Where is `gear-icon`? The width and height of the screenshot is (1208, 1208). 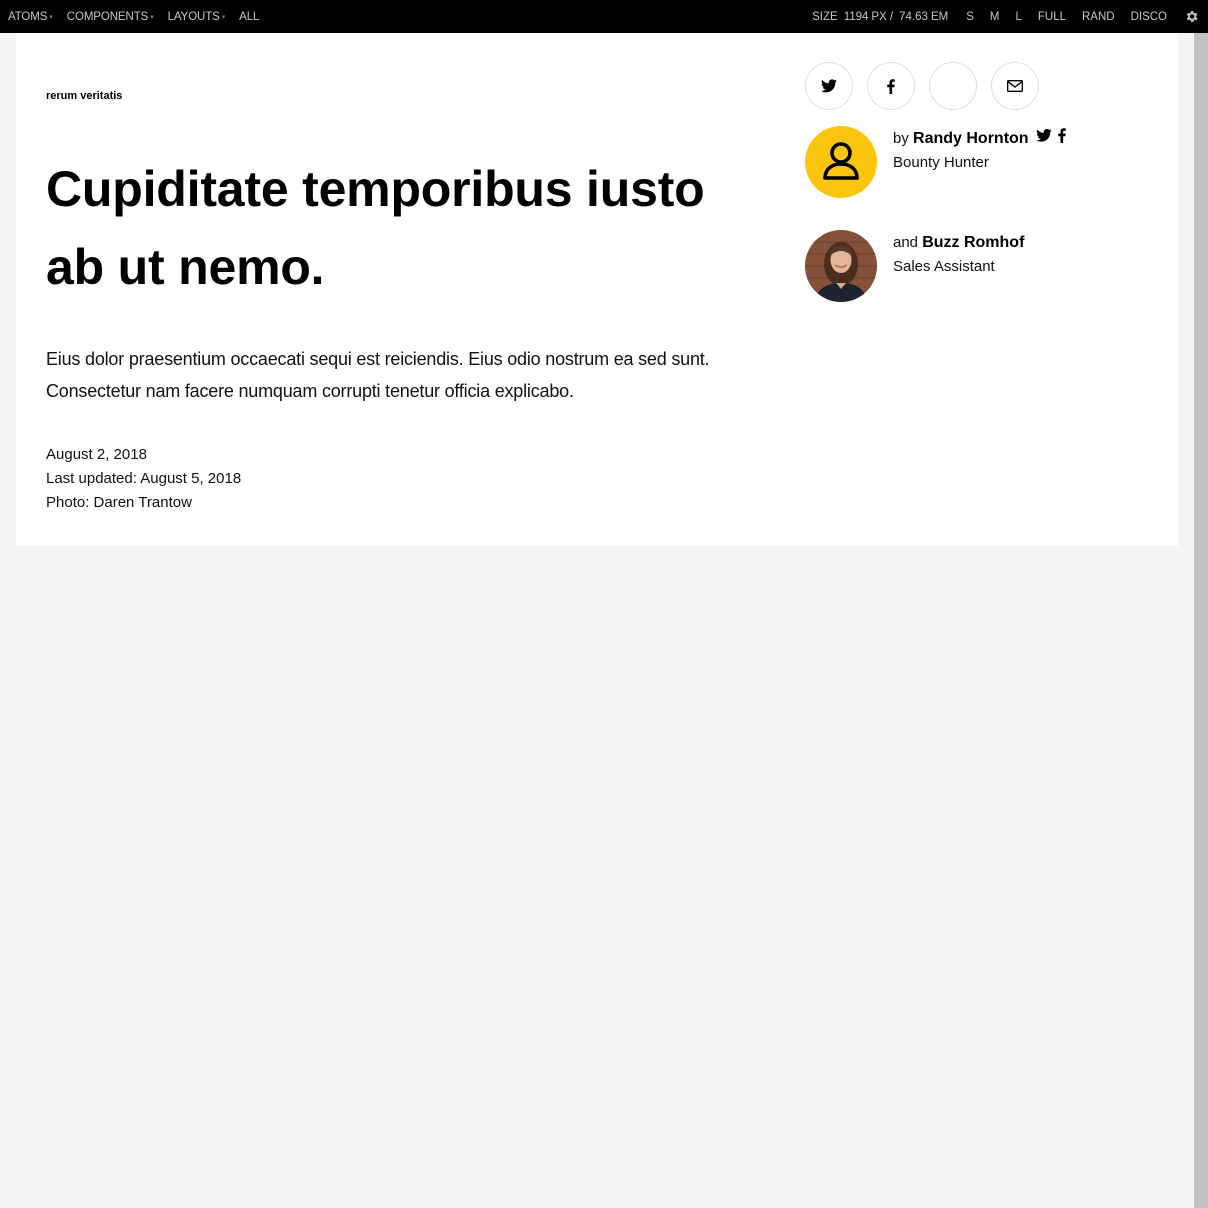 gear-icon is located at coordinates (1191, 16).